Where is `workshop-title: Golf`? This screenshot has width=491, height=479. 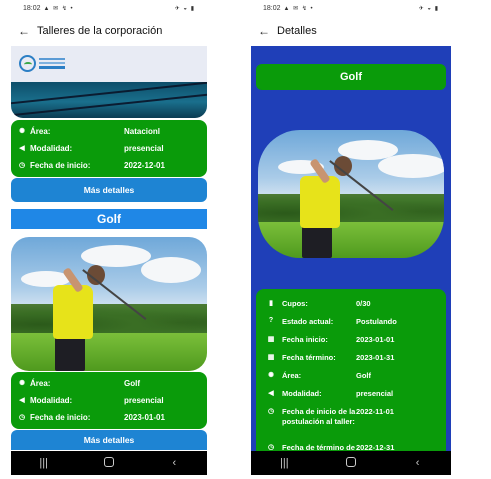 workshop-title: Golf is located at coordinates (109, 219).